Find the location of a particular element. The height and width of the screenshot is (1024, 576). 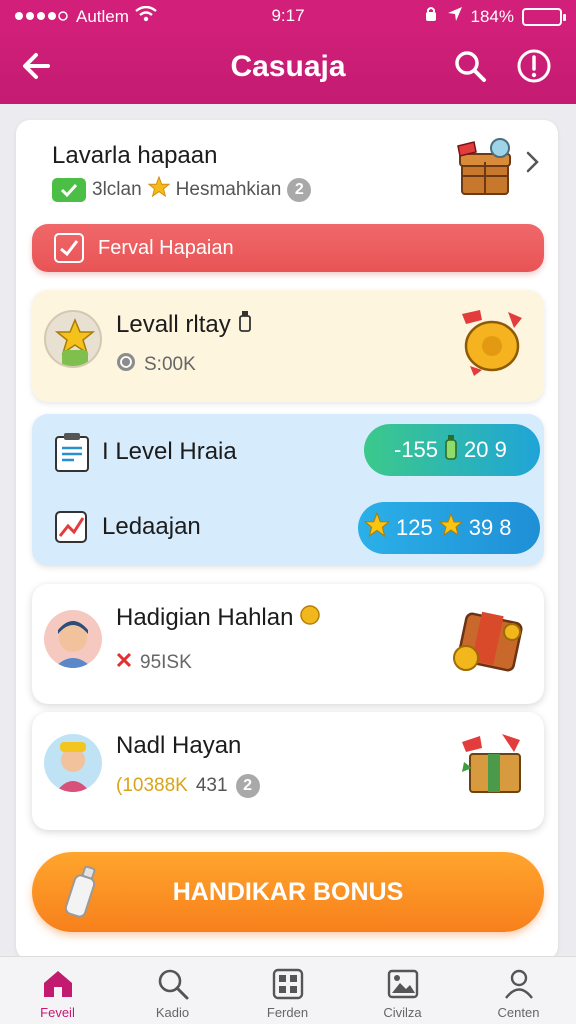

score-pill-2-left: 125 is located at coordinates (414, 527).